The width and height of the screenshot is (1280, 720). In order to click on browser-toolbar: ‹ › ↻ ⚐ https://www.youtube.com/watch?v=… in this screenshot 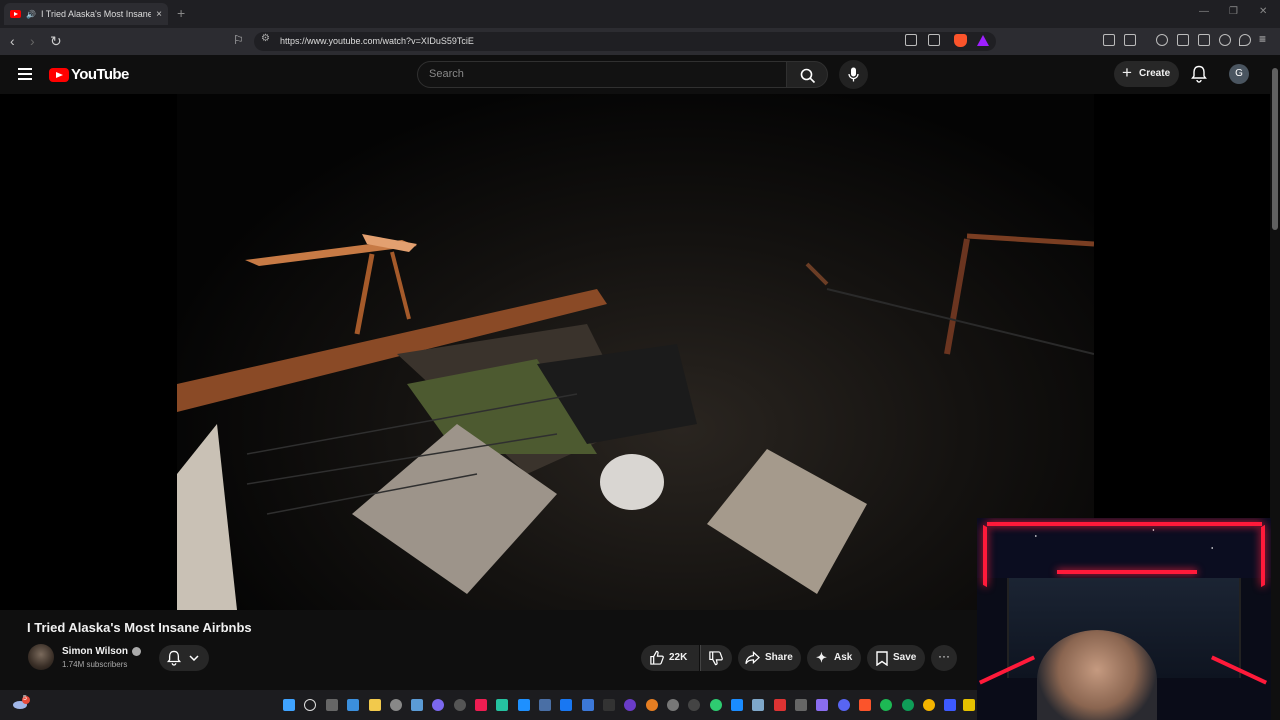, I will do `click(640, 41)`.